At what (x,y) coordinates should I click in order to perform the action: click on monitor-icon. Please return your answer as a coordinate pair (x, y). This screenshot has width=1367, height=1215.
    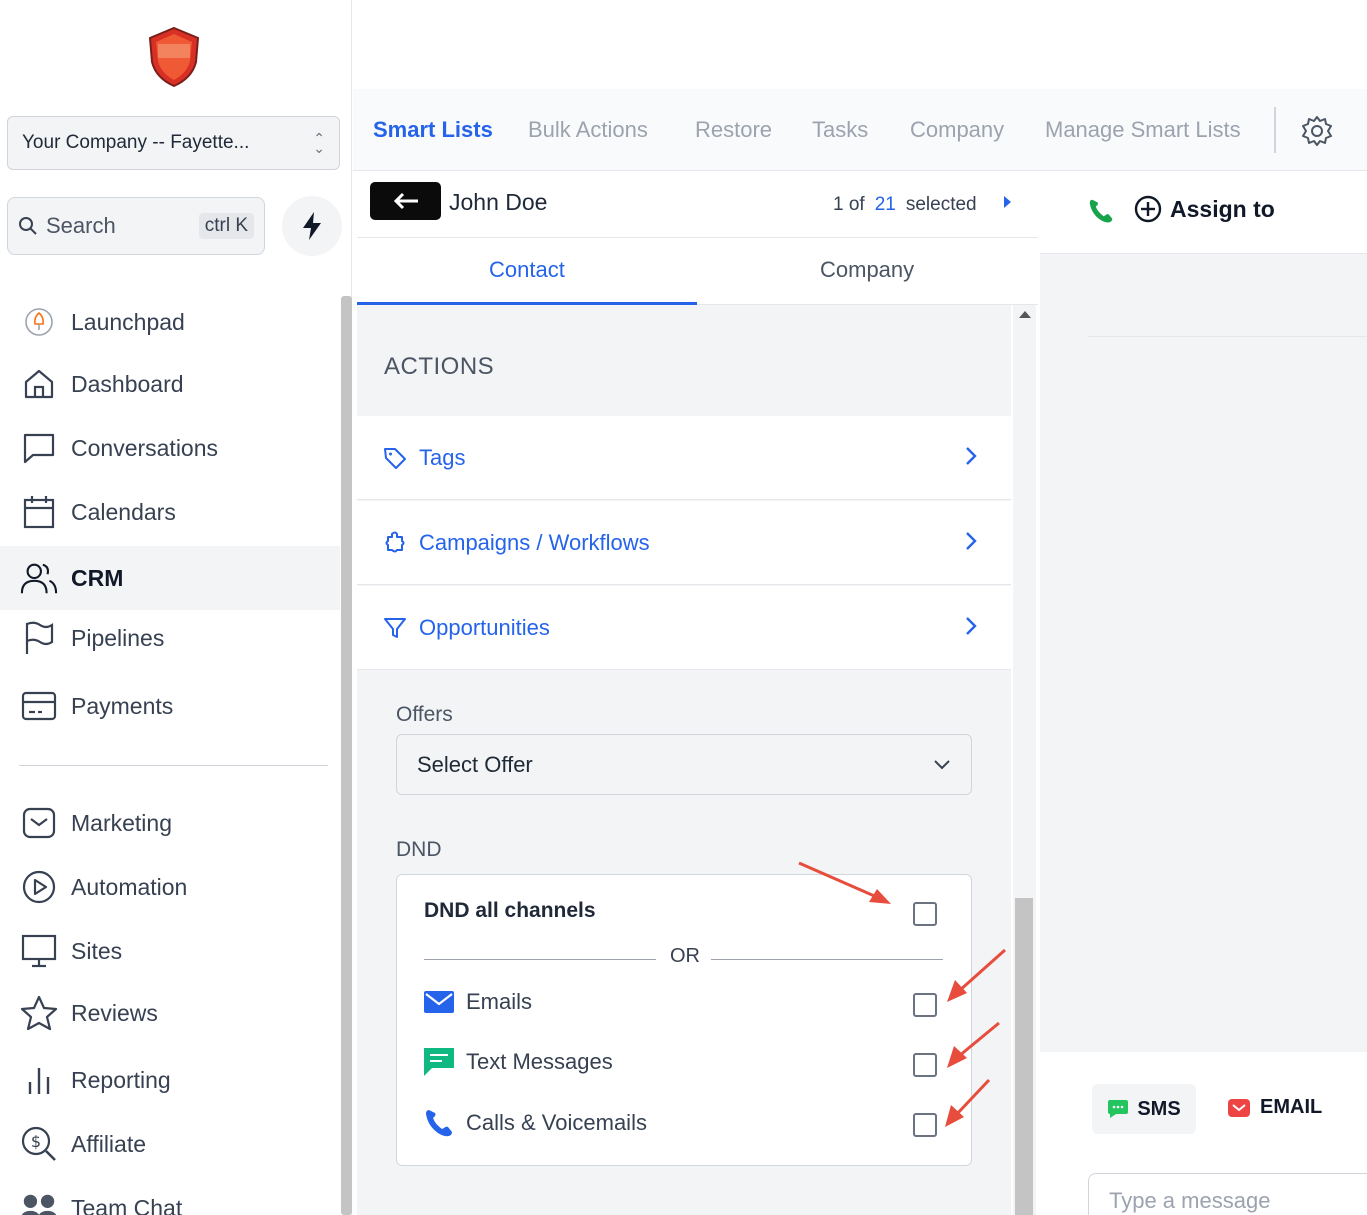
    Looking at the image, I should click on (39, 951).